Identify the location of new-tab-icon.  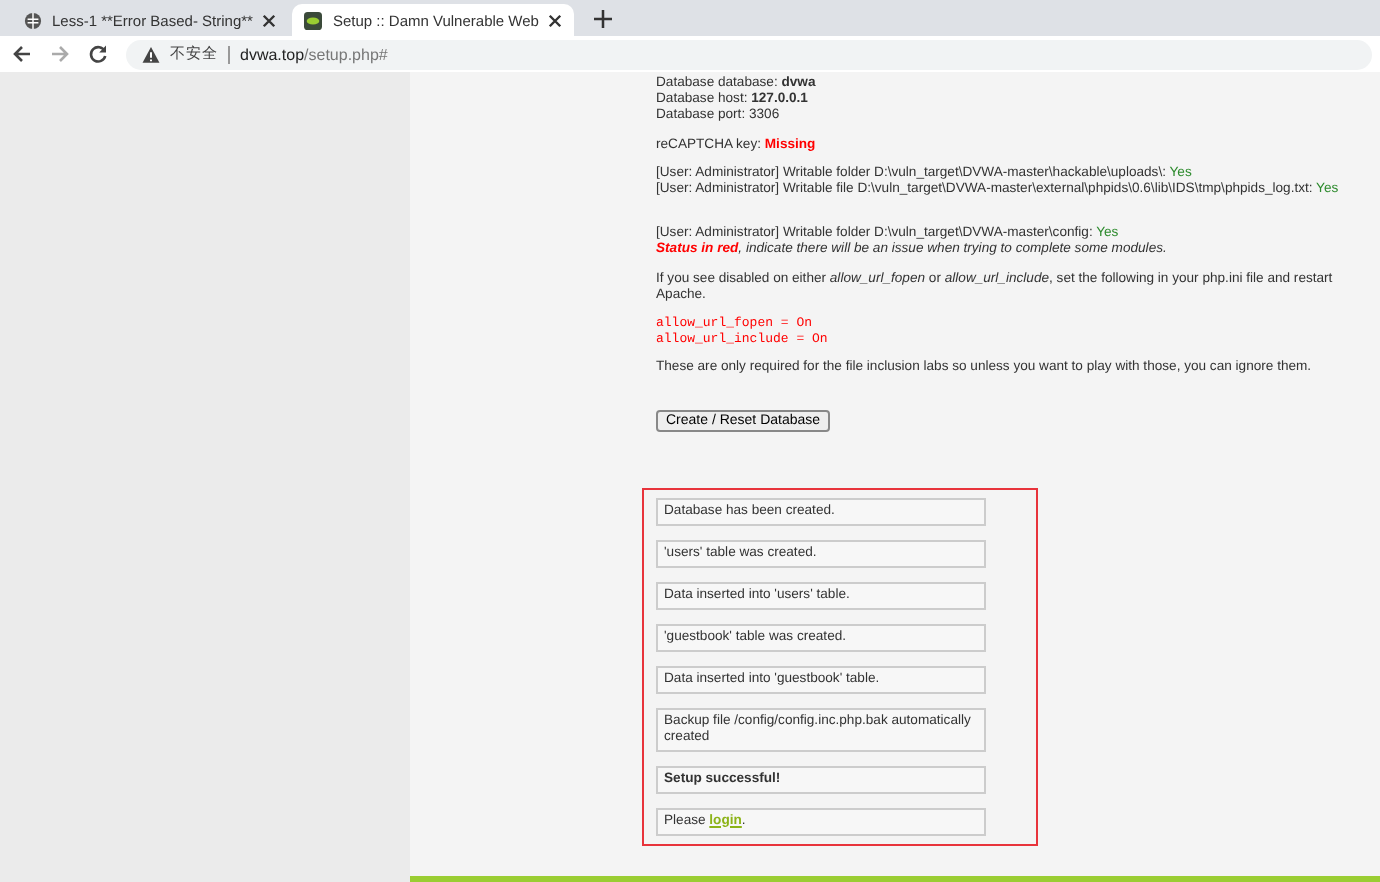
(603, 19).